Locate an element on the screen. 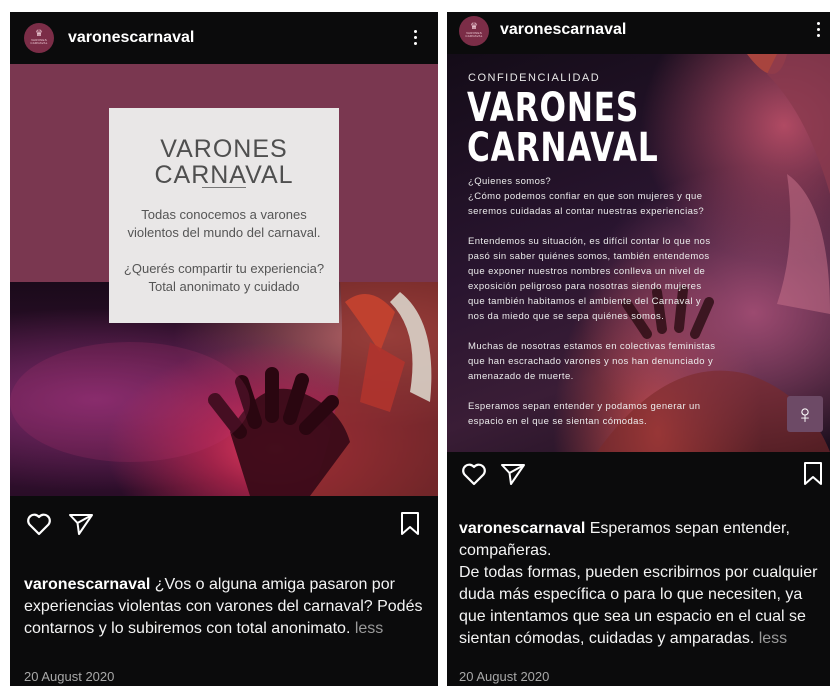  card-title-line2: CARNAVAL is located at coordinates (224, 175).